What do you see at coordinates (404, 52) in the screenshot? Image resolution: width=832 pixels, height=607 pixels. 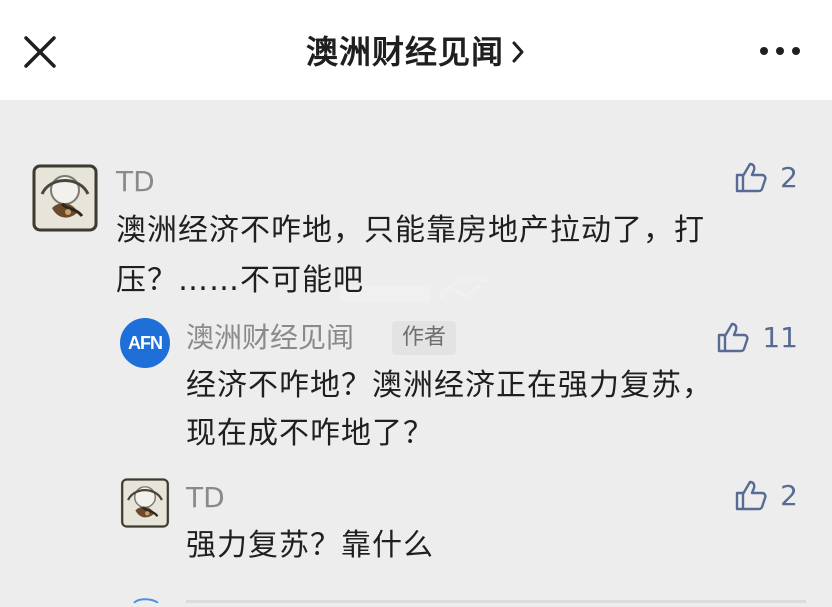 I see `page-title: 澳洲财经见闻` at bounding box center [404, 52].